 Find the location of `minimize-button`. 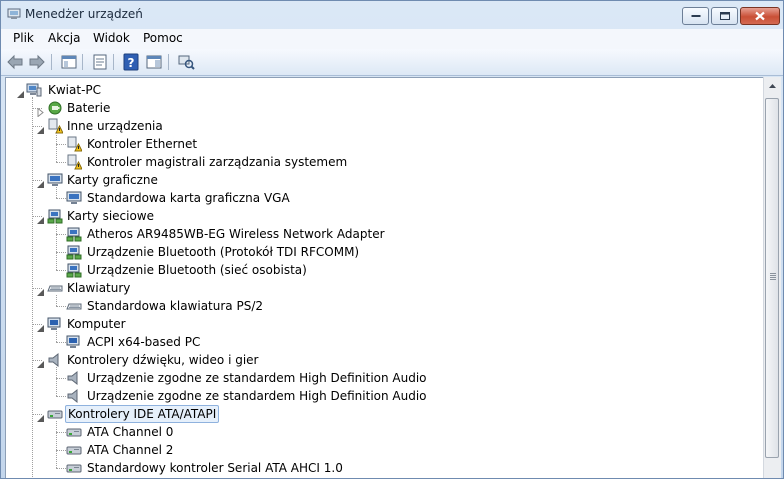

minimize-button is located at coordinates (695, 16).